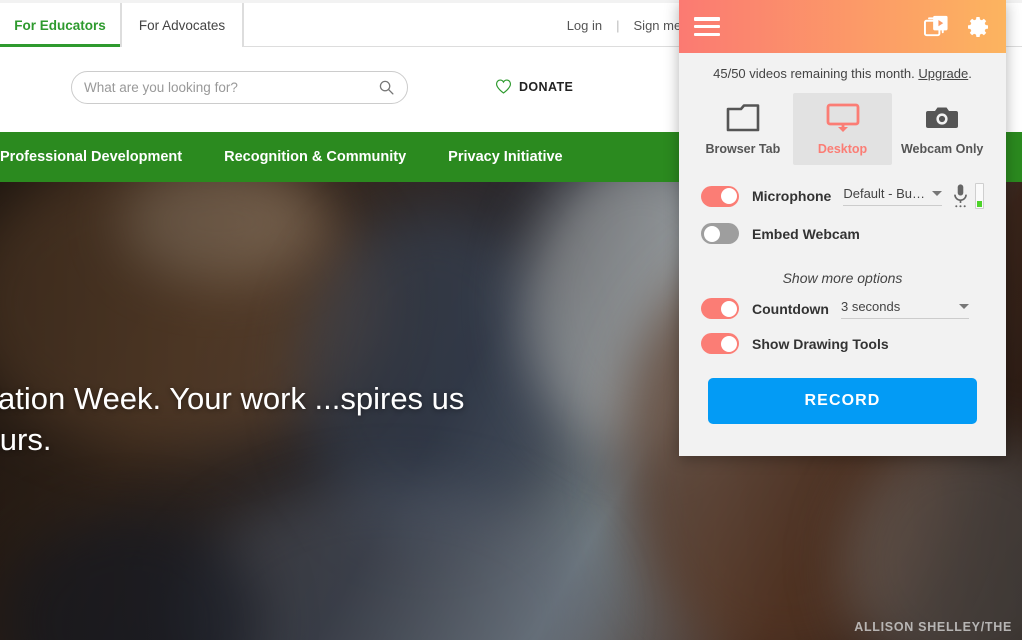  Describe the element at coordinates (842, 401) in the screenshot. I see `record-button: RECORD` at that location.